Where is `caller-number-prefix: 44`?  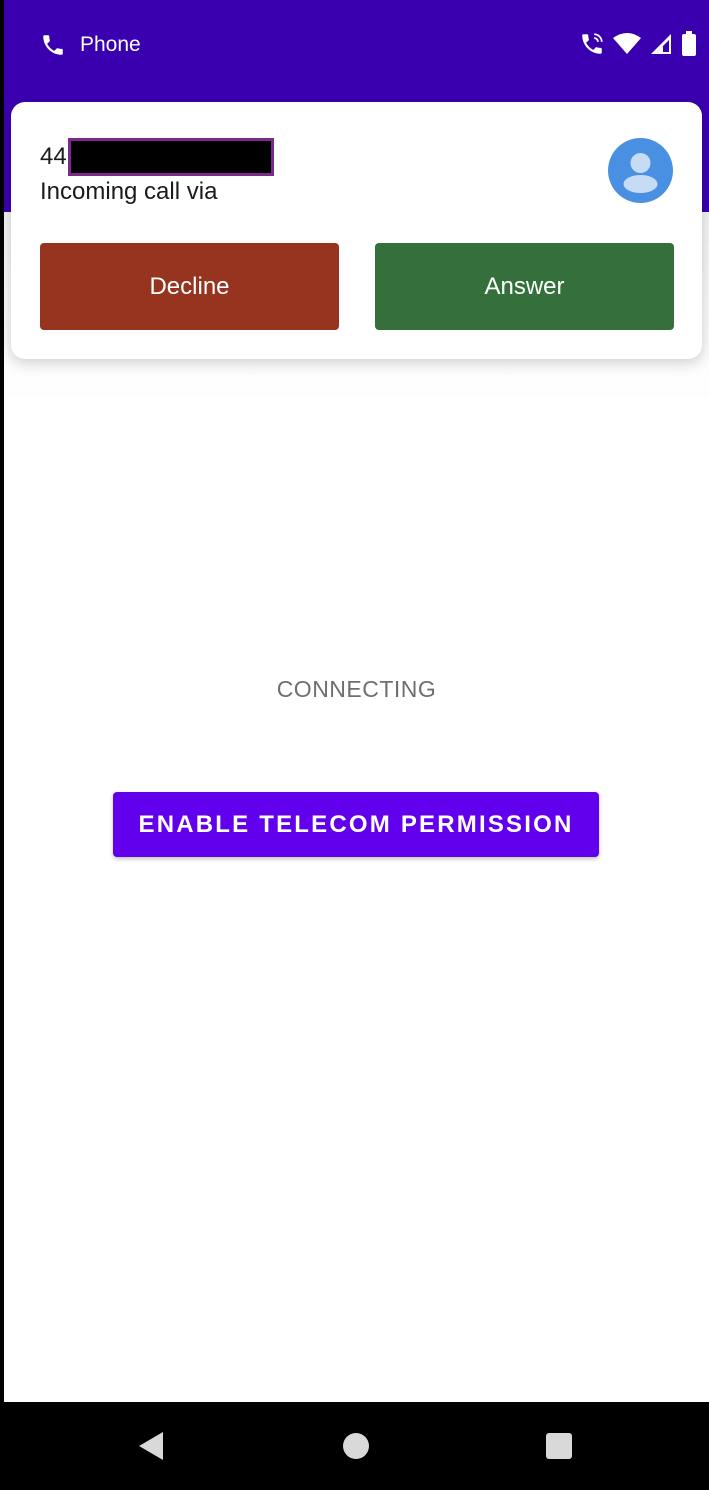
caller-number-prefix: 44 is located at coordinates (53, 156).